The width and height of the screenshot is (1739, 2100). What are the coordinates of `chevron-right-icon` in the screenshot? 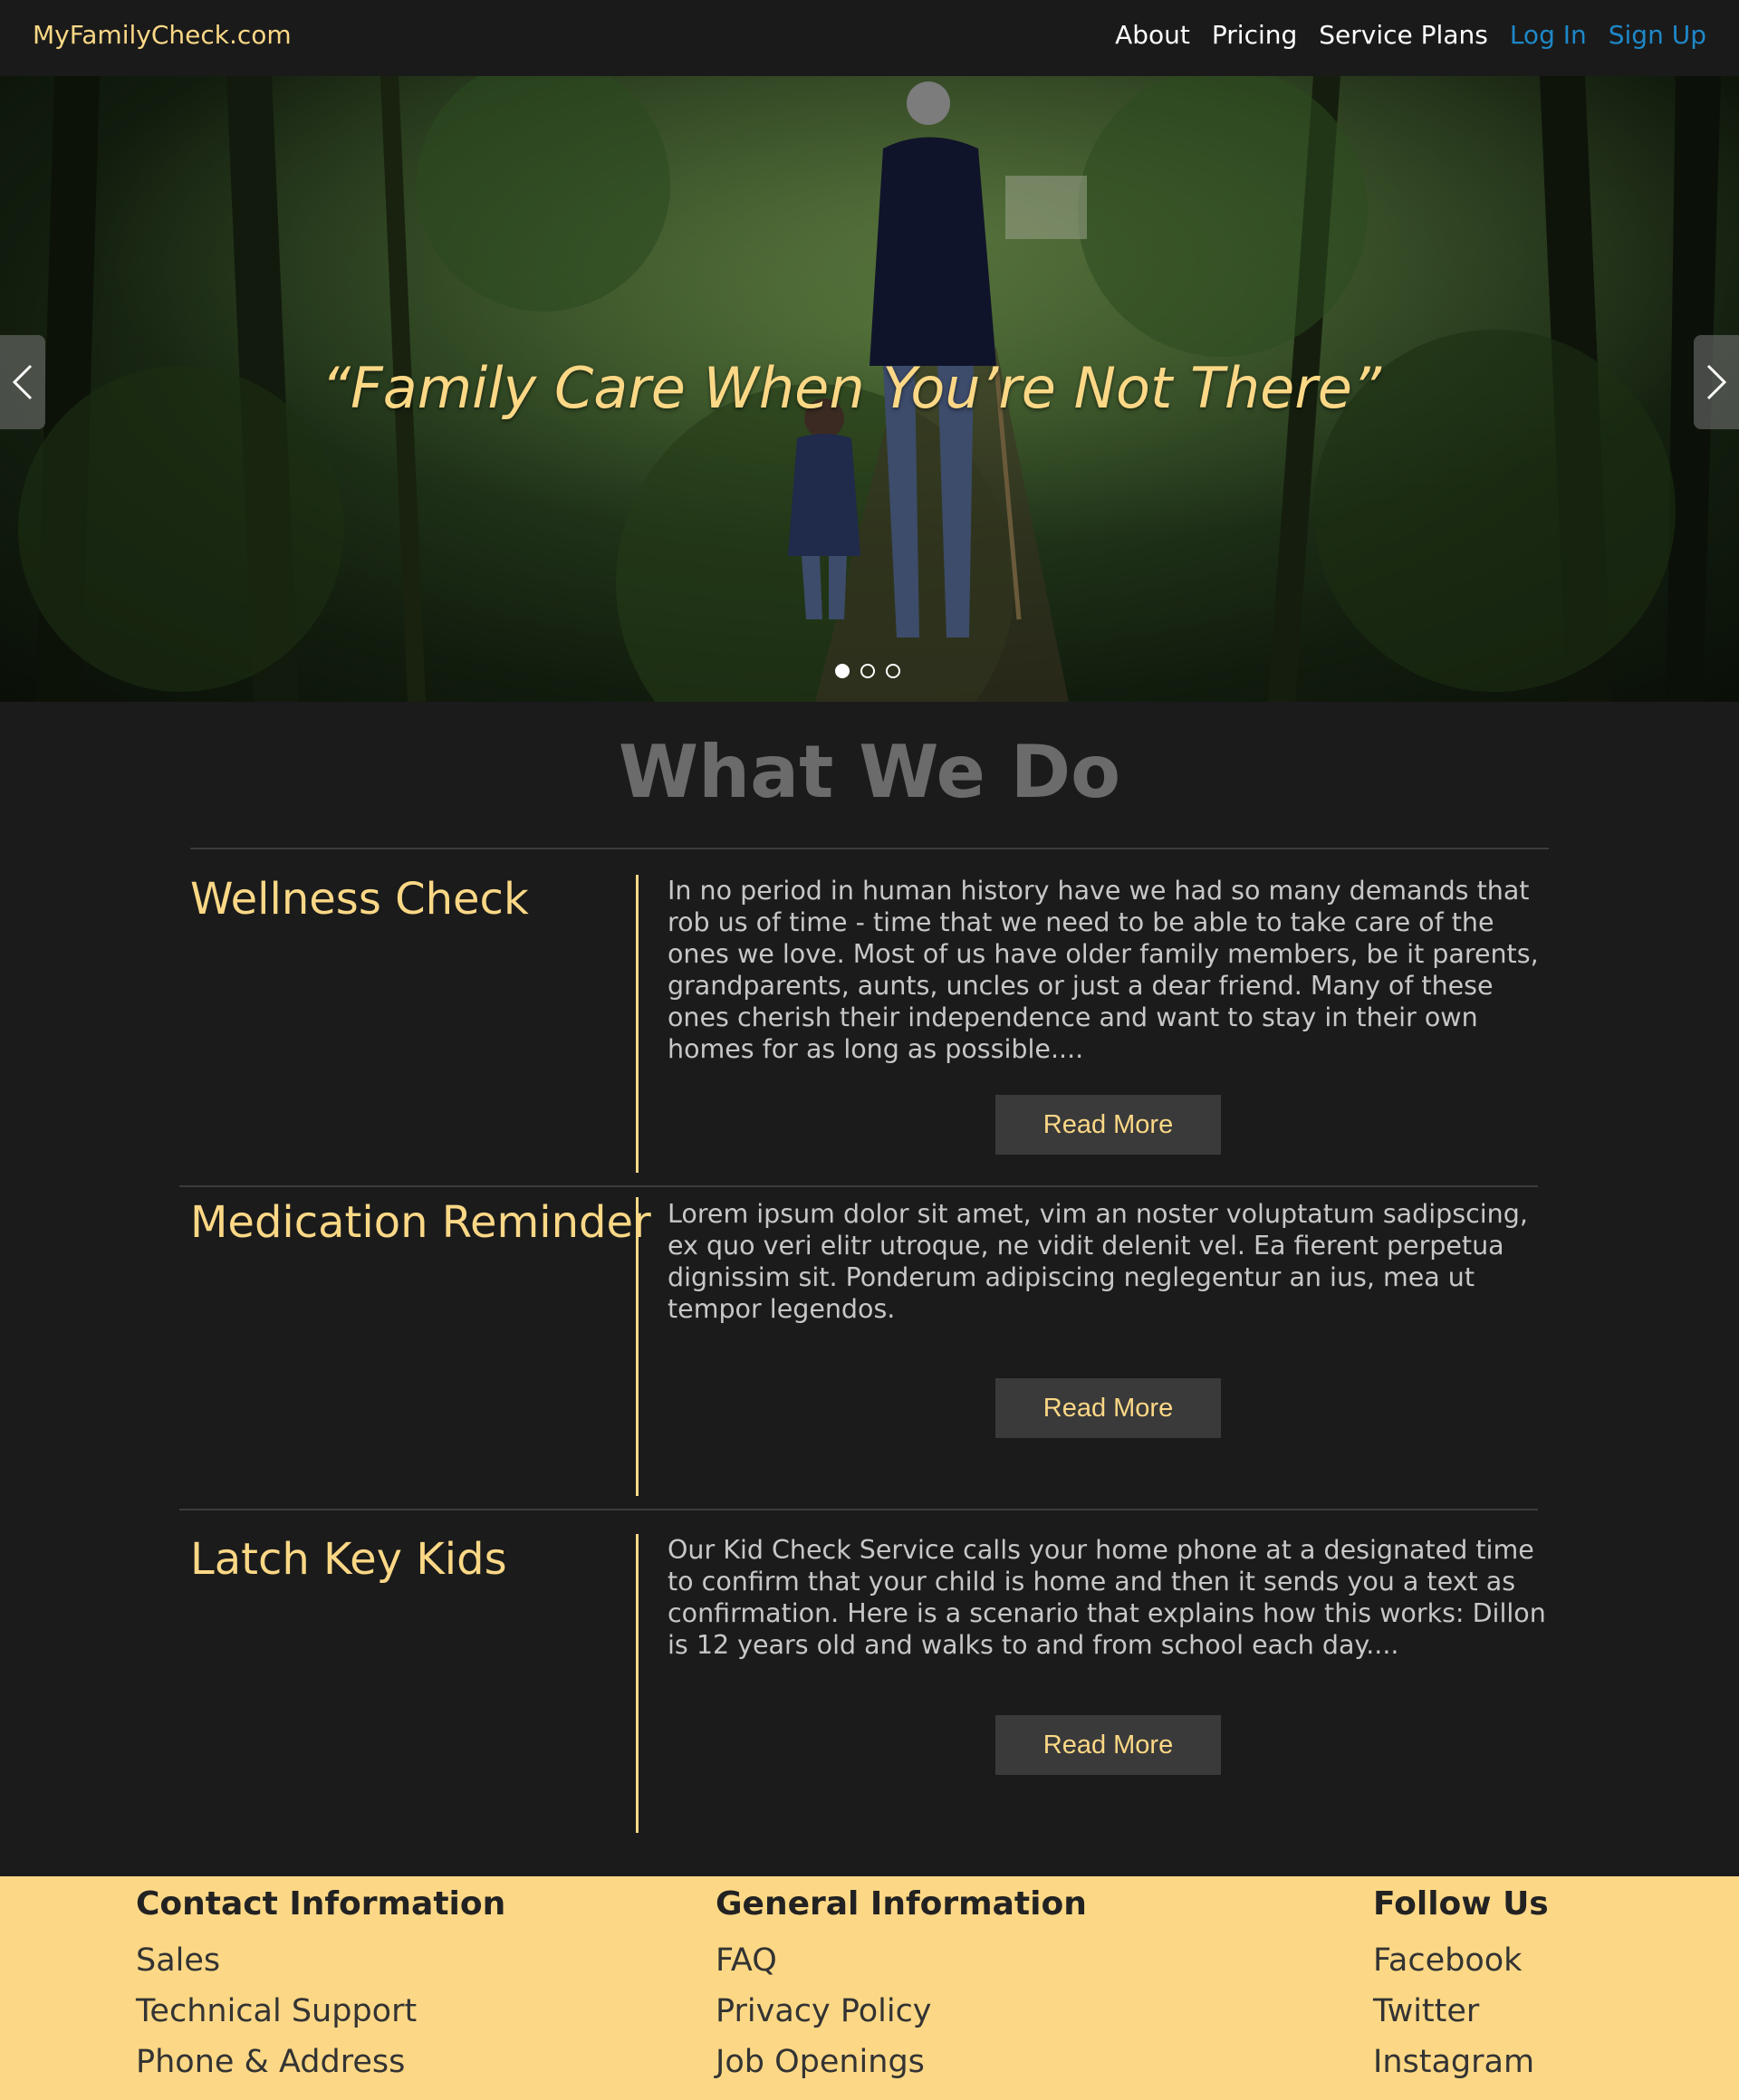 It's located at (1716, 382).